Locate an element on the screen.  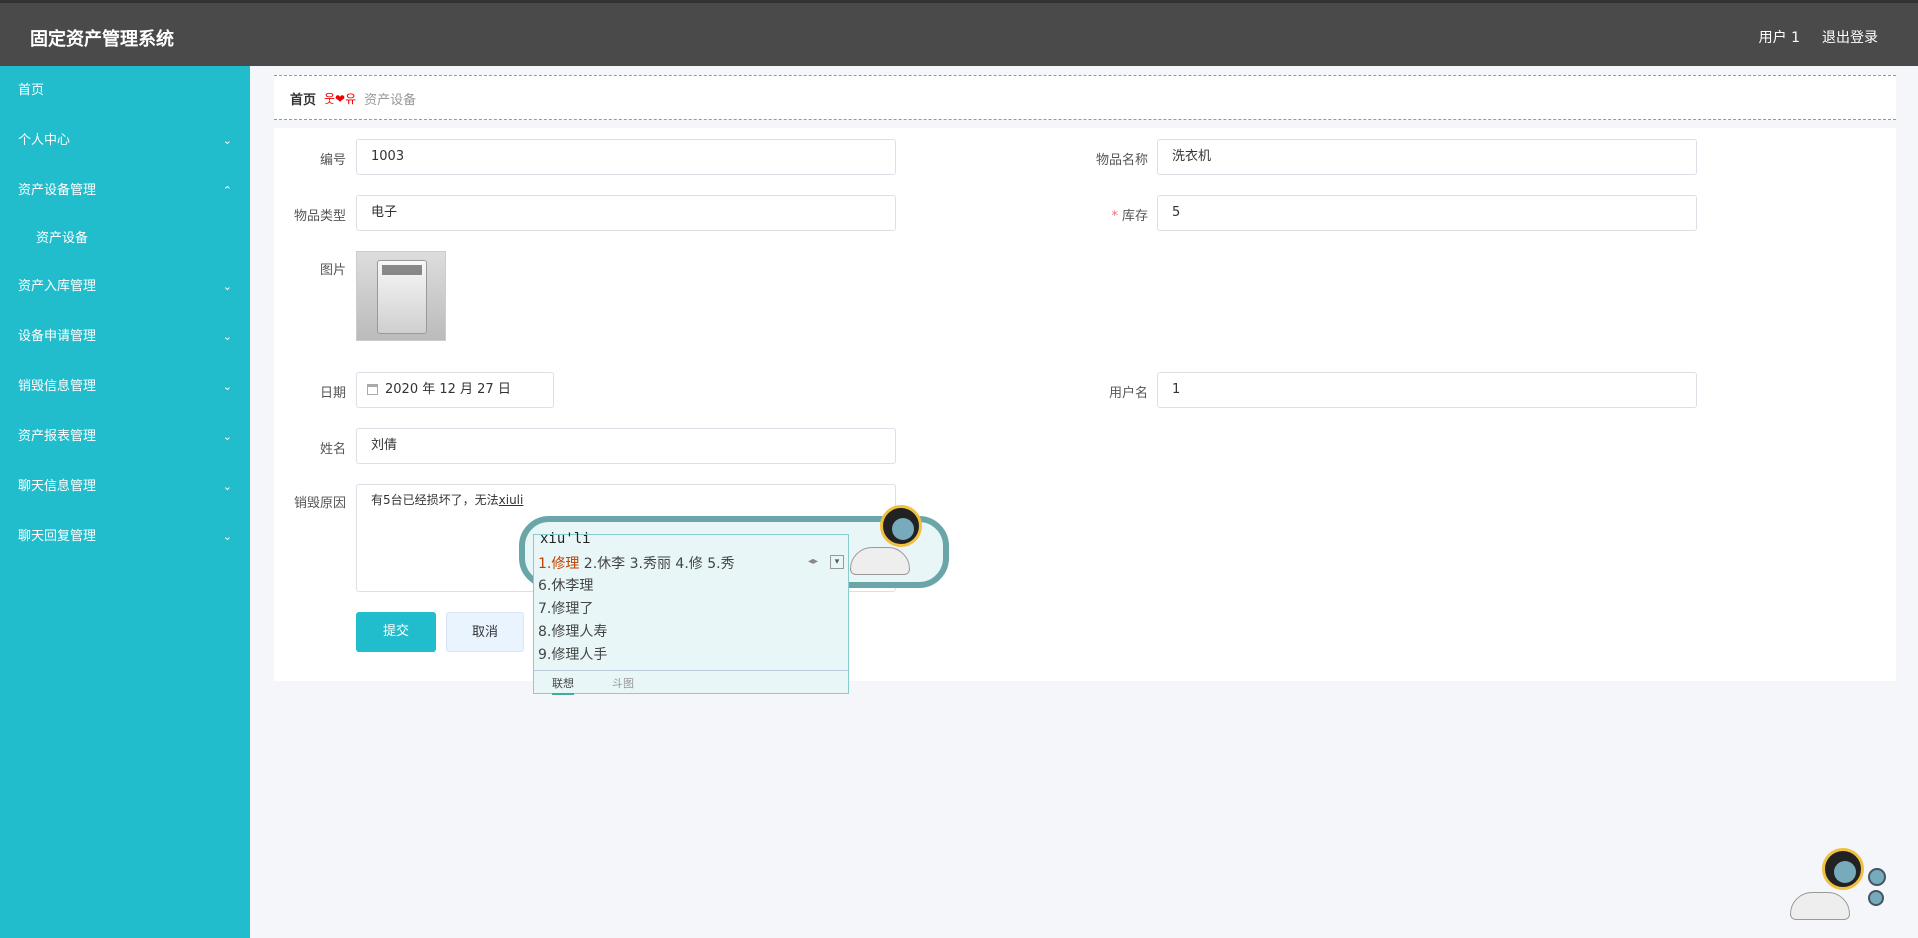
assistant-body is located at coordinates (1820, 906).